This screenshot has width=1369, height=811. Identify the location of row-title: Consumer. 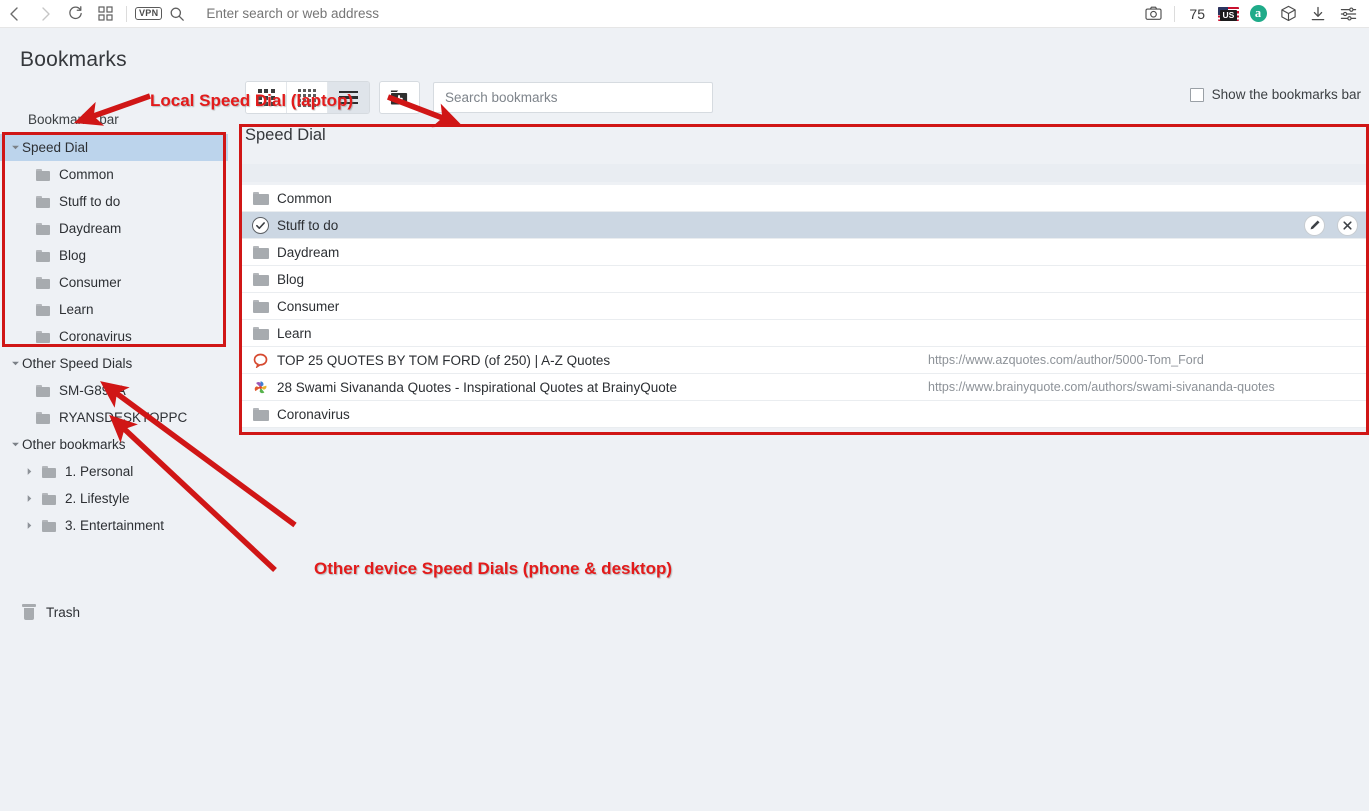
(308, 306).